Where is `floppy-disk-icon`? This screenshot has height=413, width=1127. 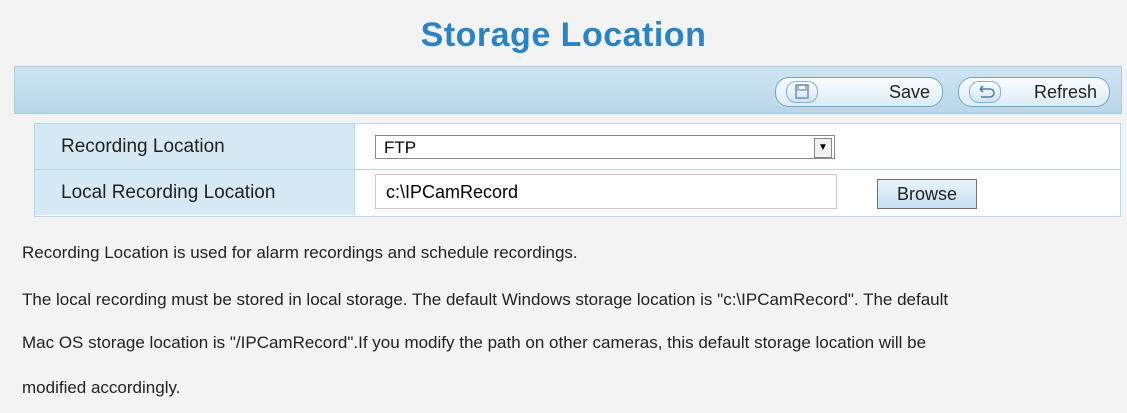 floppy-disk-icon is located at coordinates (802, 92).